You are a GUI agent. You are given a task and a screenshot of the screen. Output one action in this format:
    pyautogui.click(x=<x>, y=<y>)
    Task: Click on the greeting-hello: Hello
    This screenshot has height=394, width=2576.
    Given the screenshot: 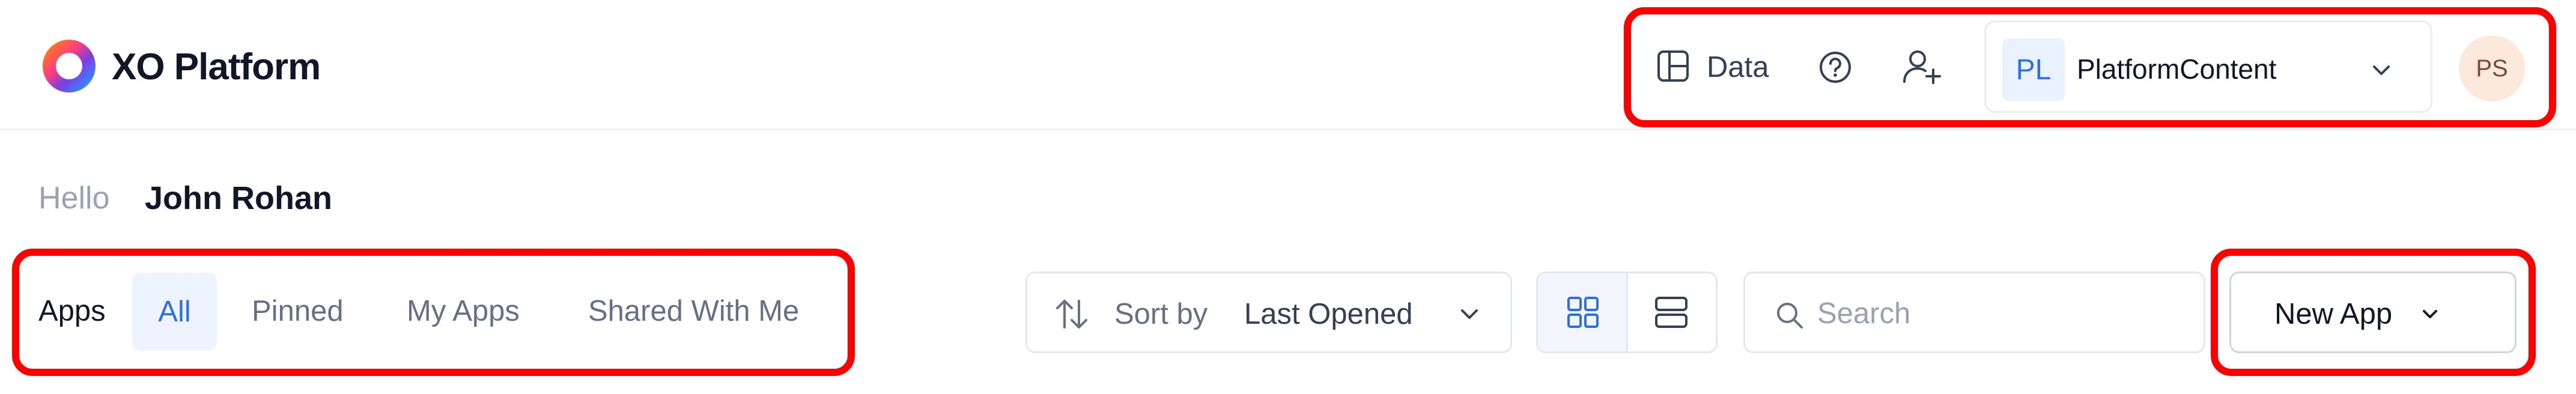 What is the action you would take?
    pyautogui.click(x=74, y=199)
    